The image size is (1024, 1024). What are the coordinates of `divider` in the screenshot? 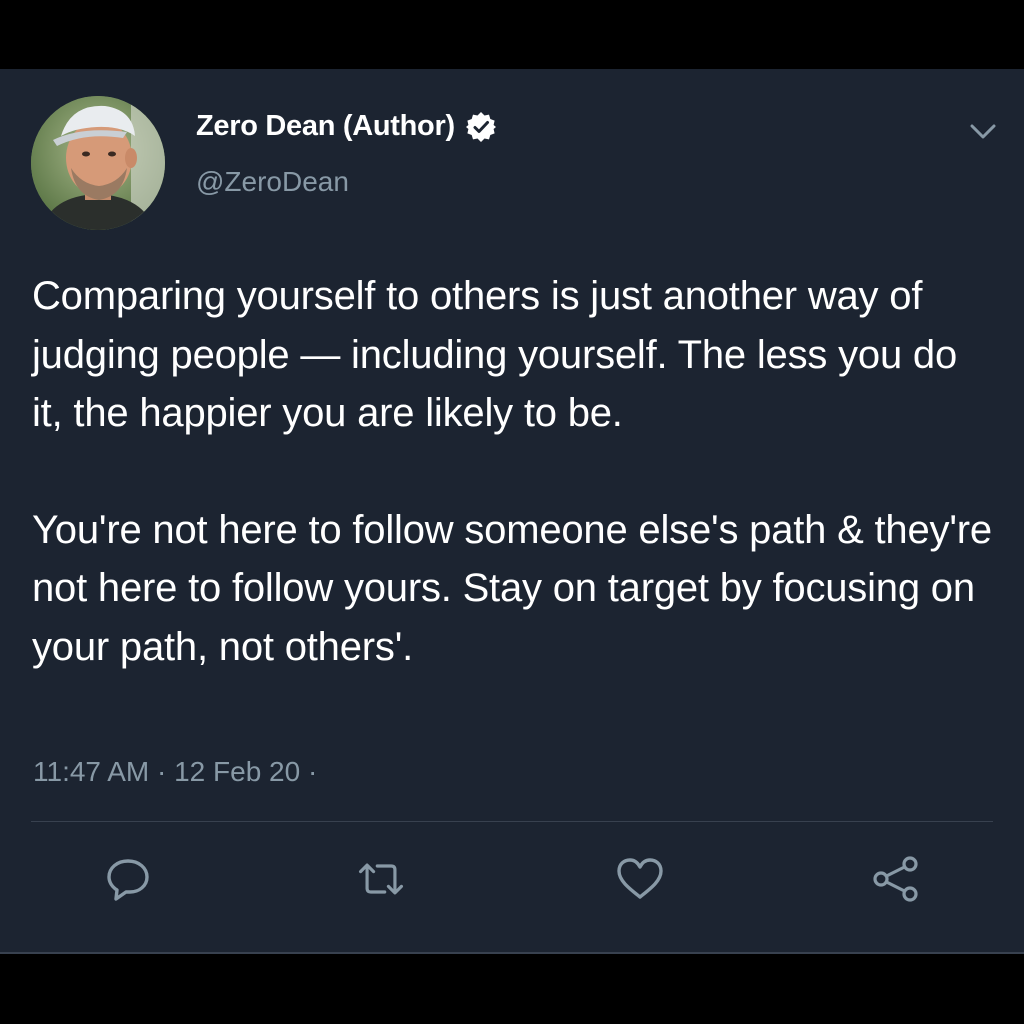 It's located at (512, 821).